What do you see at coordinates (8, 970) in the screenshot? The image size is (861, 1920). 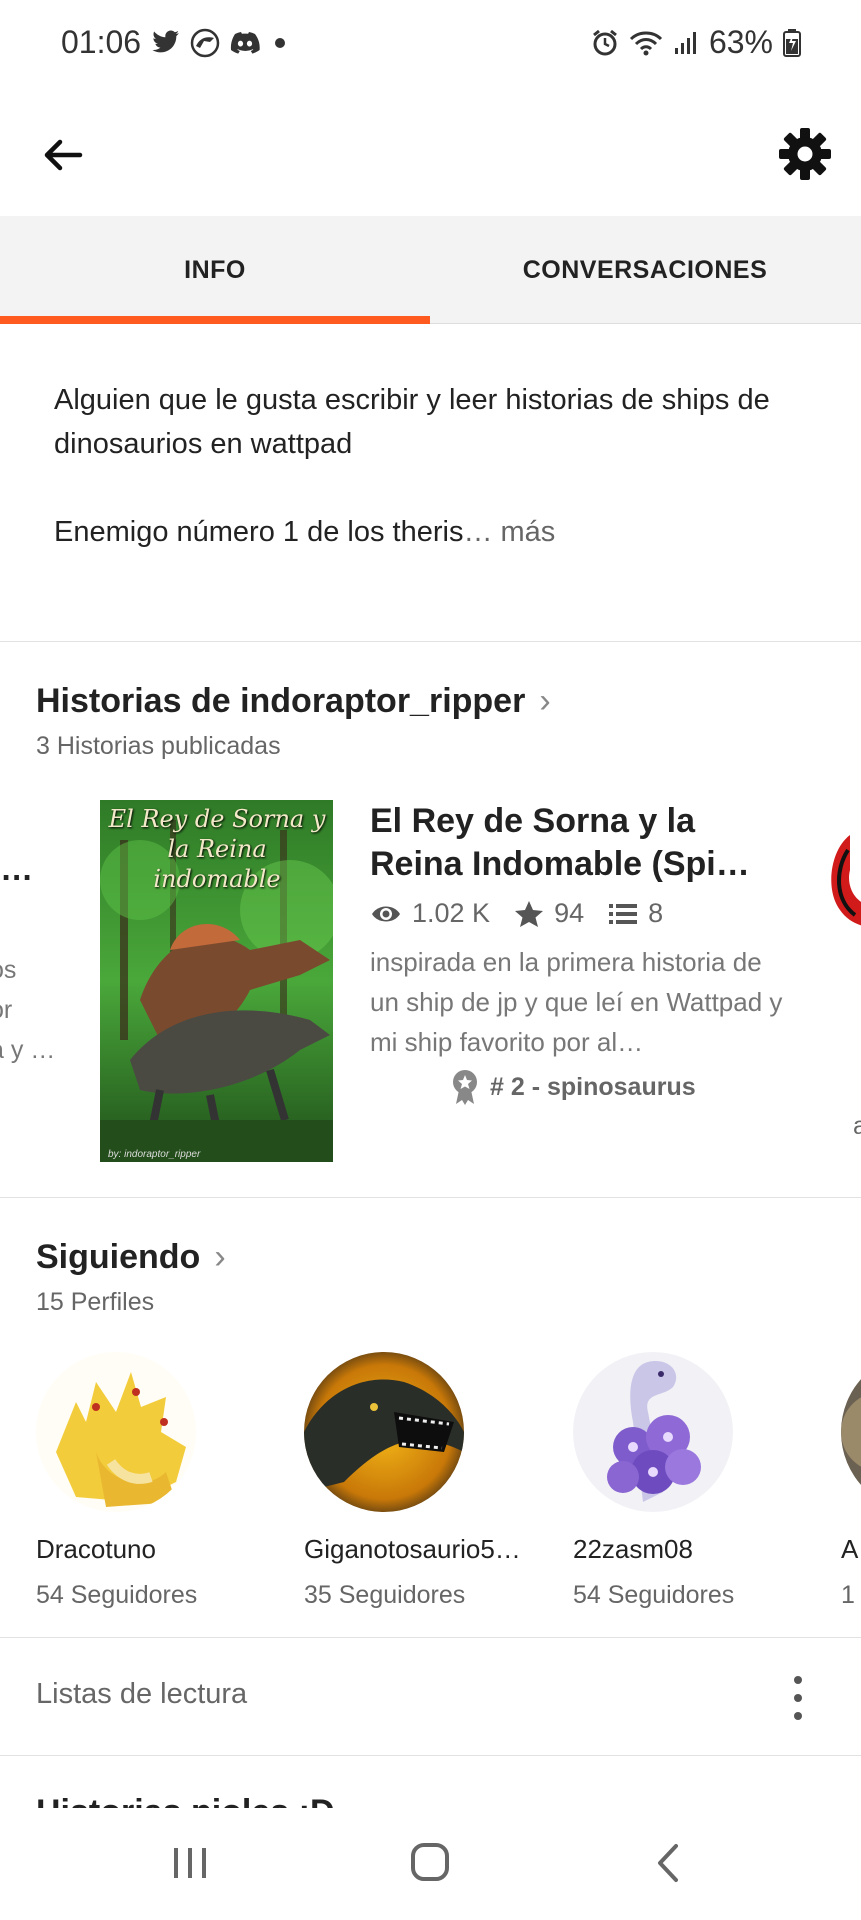 I see `previous-desc-fragment: os` at bounding box center [8, 970].